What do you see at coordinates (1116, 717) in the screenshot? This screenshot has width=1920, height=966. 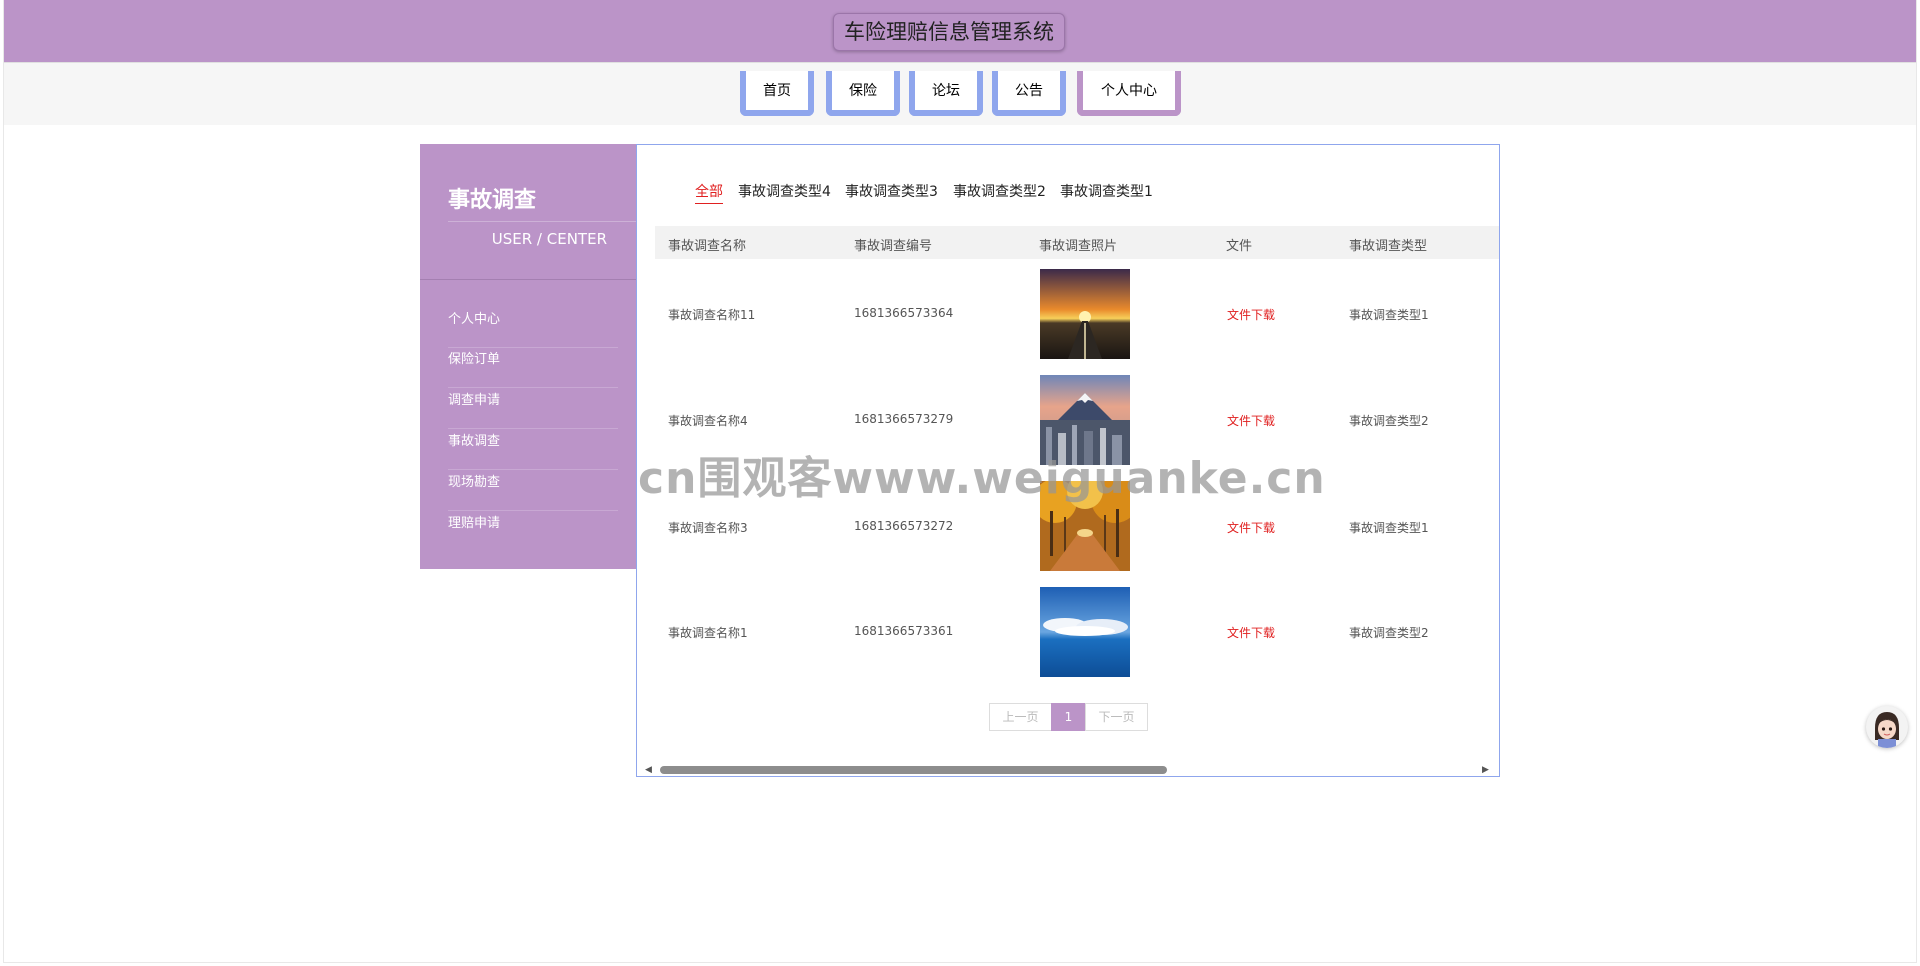 I see `next-page-button: 下一页` at bounding box center [1116, 717].